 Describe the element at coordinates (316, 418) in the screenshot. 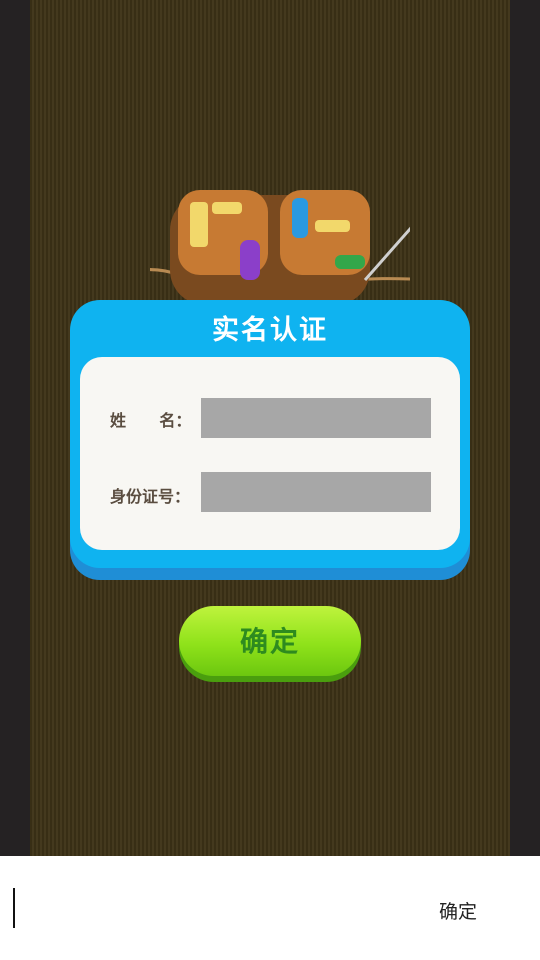

I see `name-input` at that location.